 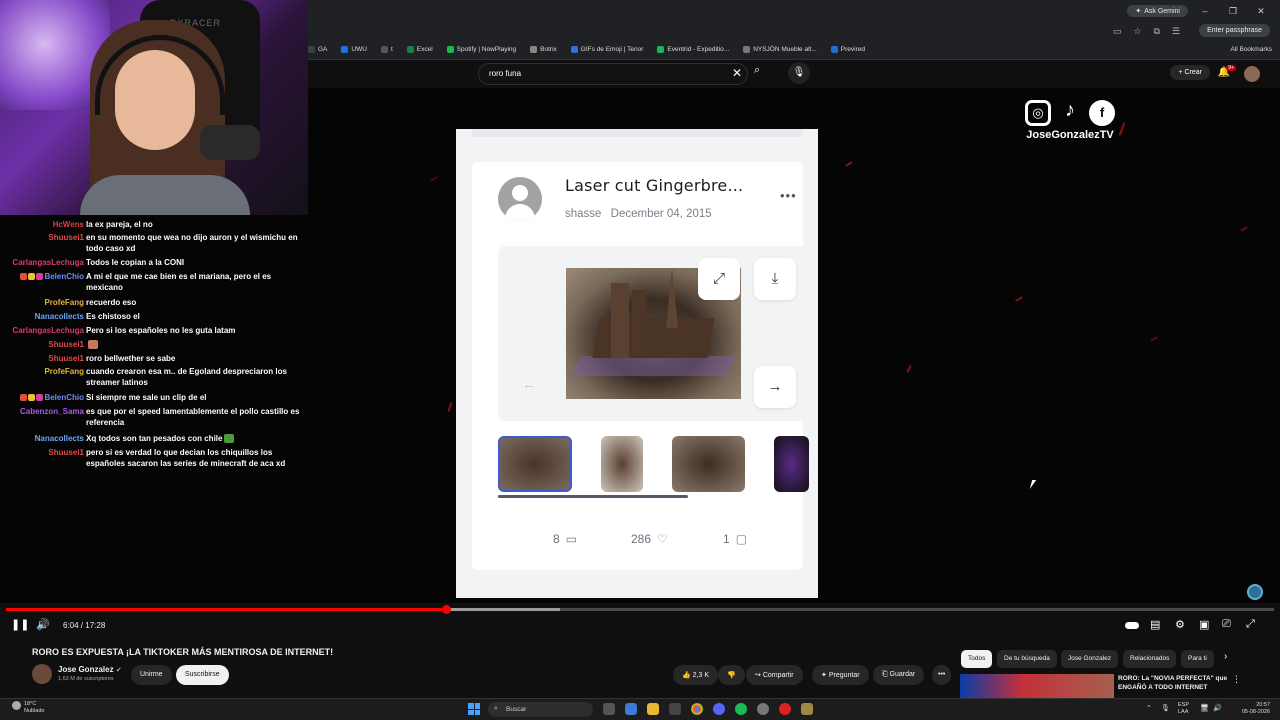 I want to click on join-button: Unirme, so click(x=151, y=675).